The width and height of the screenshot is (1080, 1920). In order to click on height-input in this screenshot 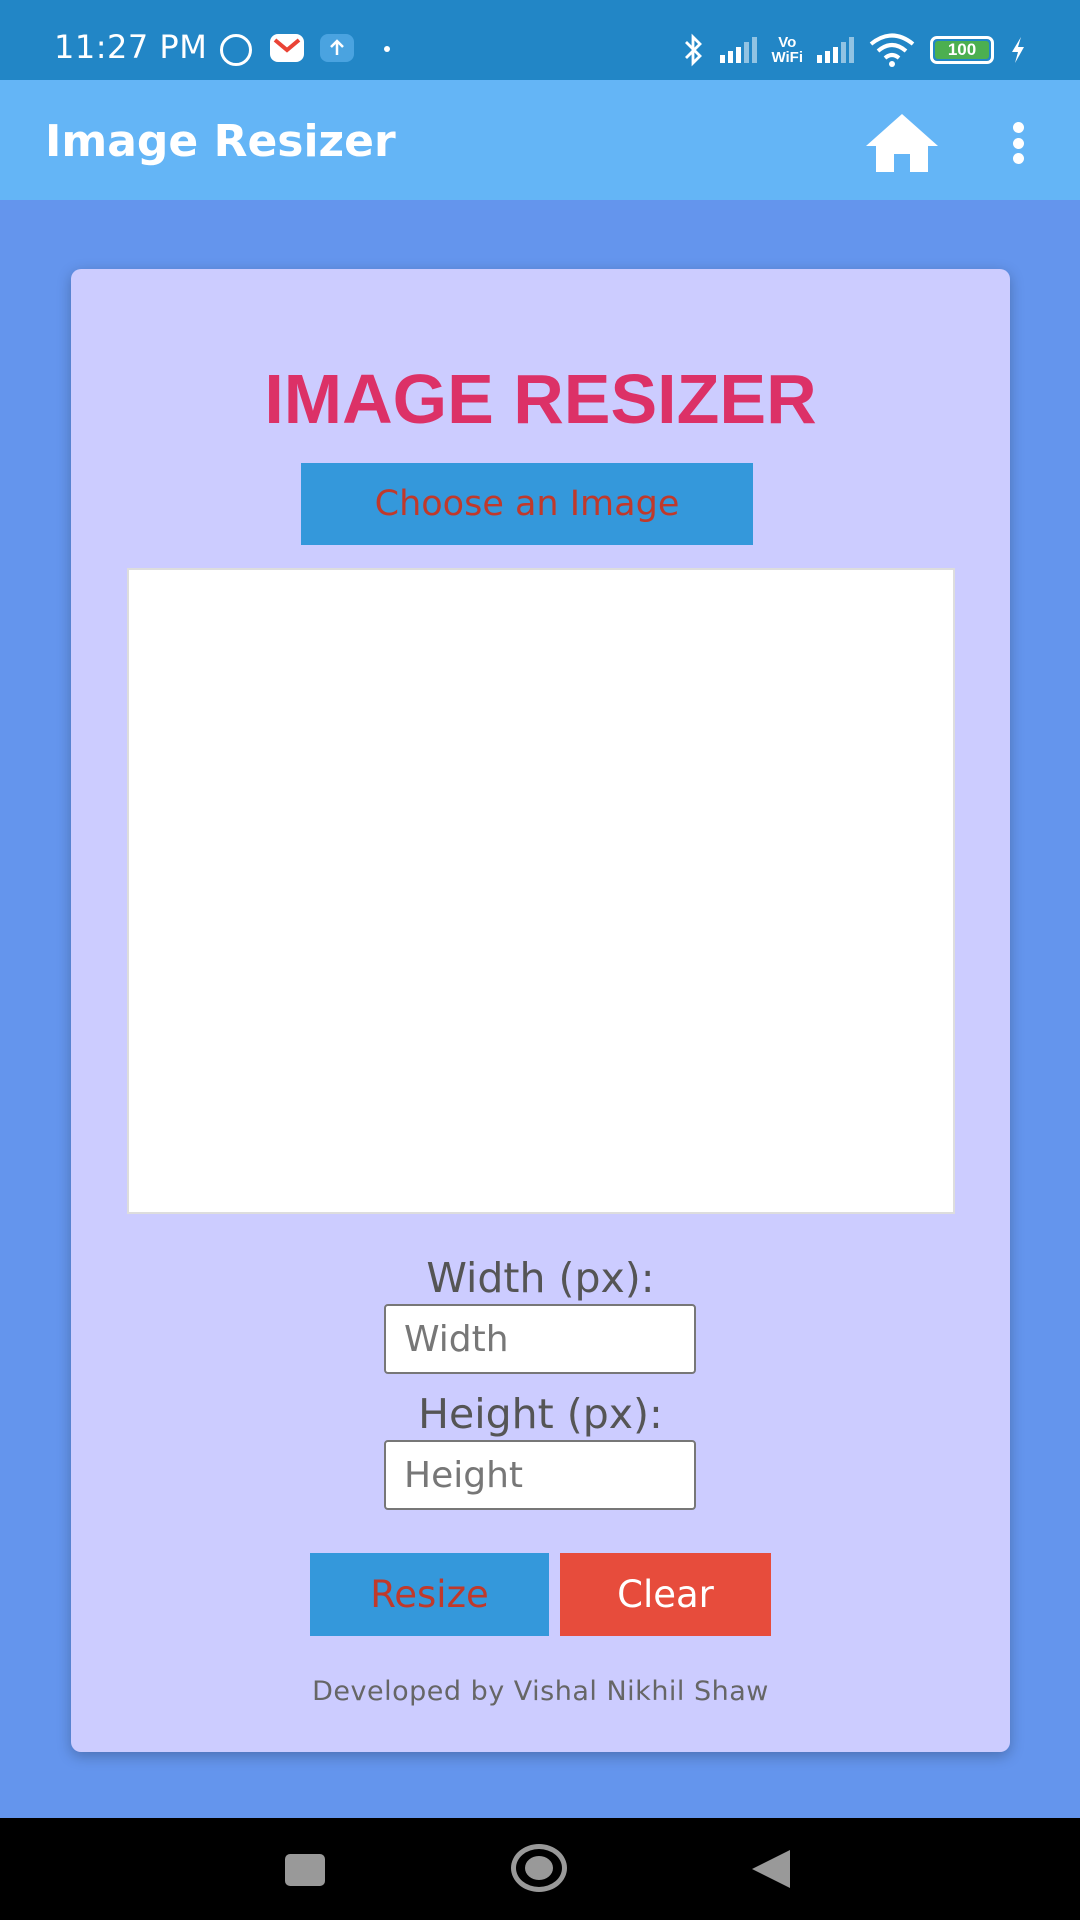, I will do `click(540, 1475)`.